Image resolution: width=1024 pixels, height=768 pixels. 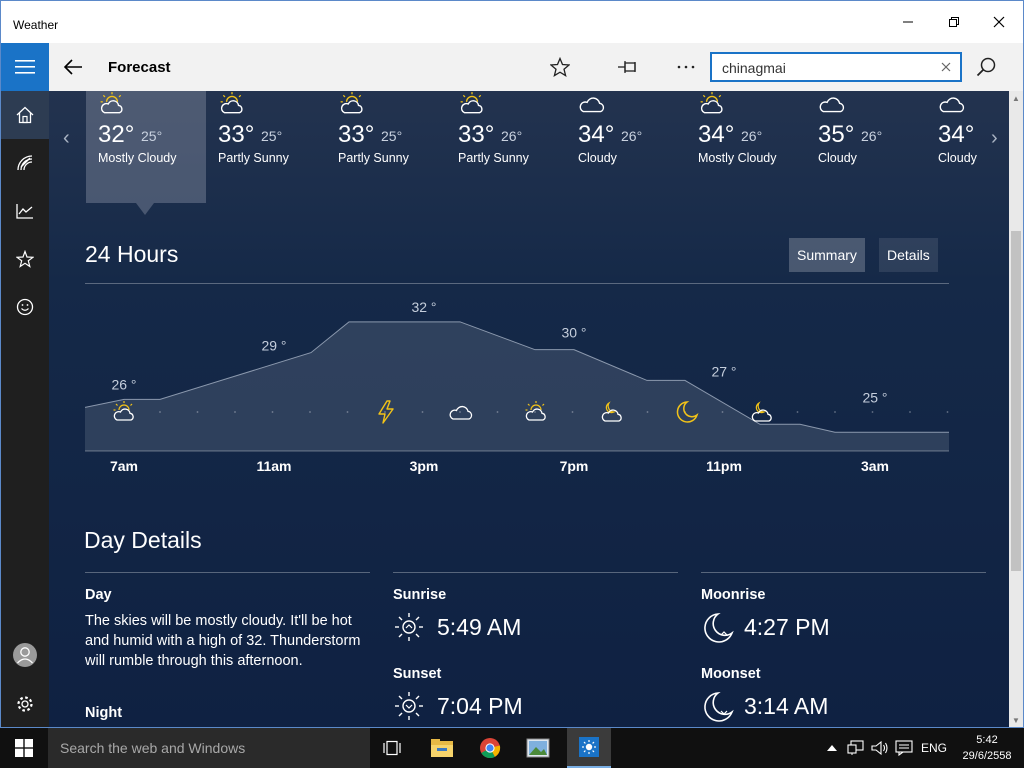 I want to click on account-icon, so click(x=25, y=655).